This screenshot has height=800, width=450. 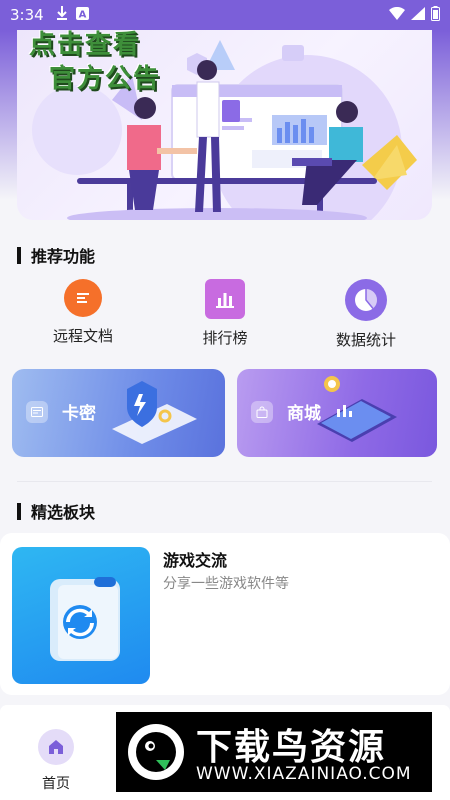 I want to click on section-title-text: 精选板块, so click(x=63, y=512).